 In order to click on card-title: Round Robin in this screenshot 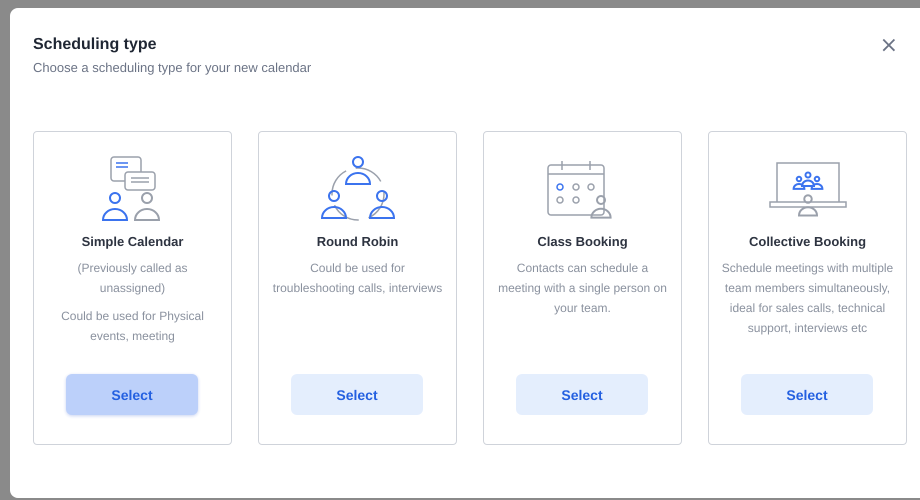, I will do `click(357, 241)`.